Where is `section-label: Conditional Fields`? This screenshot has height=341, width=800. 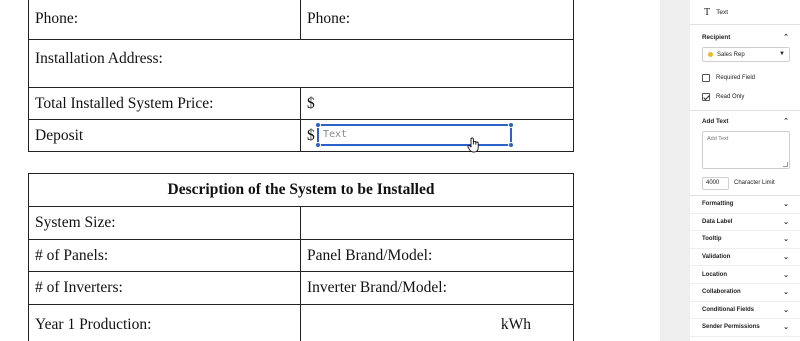 section-label: Conditional Fields is located at coordinates (728, 309).